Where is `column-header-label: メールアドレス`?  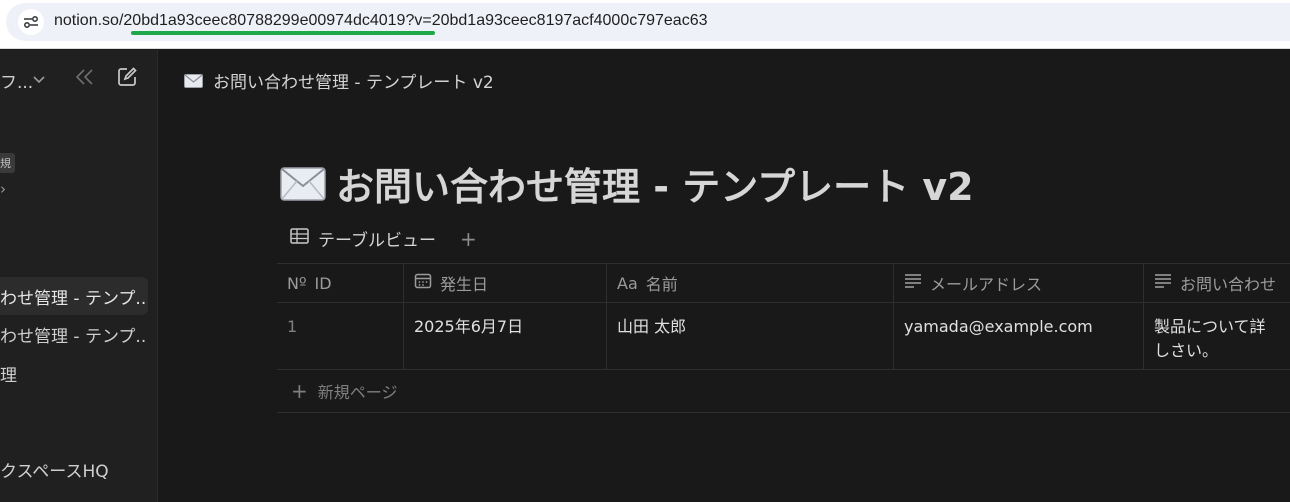
column-header-label: メールアドレス is located at coordinates (986, 284).